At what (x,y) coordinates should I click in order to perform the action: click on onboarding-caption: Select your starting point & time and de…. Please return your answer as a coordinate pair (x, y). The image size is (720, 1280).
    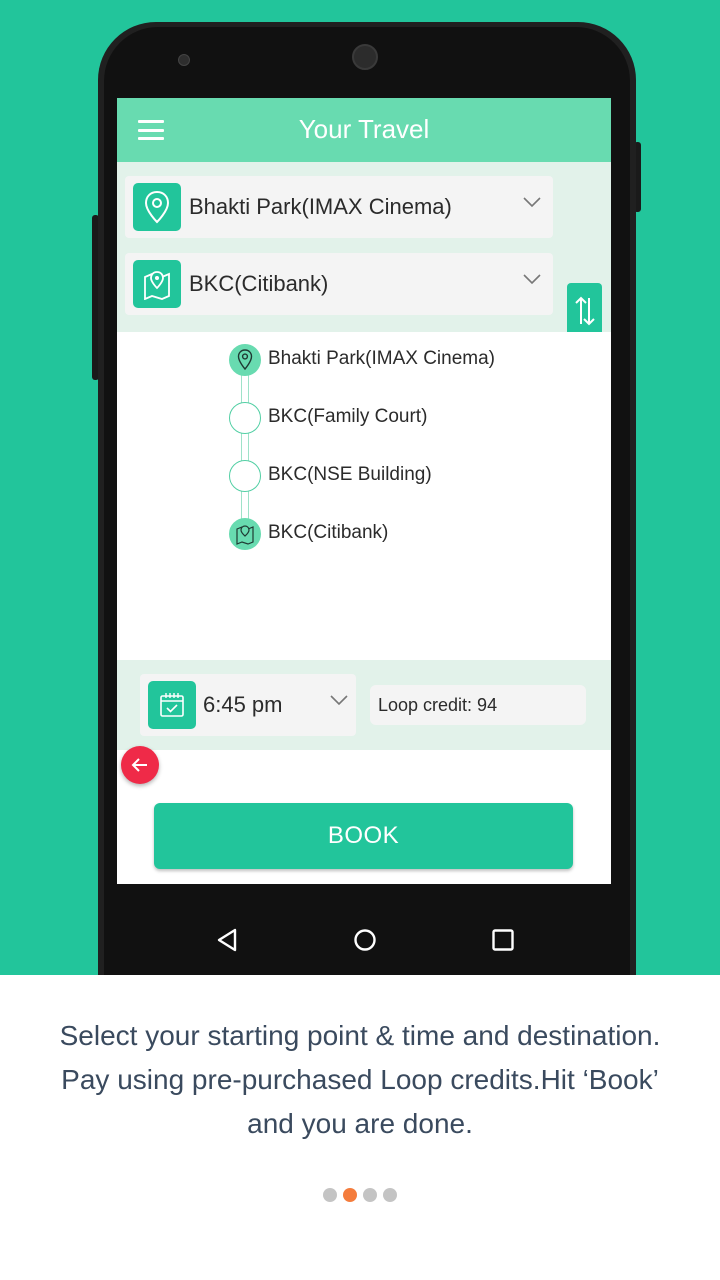
    Looking at the image, I should click on (360, 1080).